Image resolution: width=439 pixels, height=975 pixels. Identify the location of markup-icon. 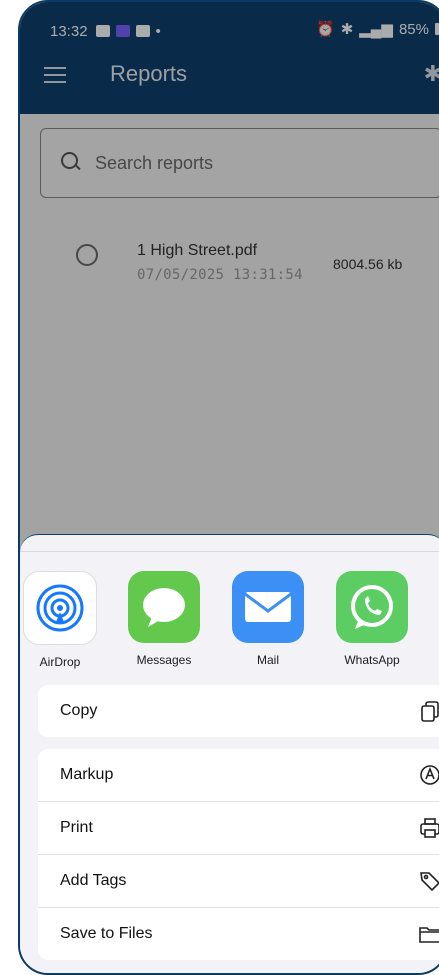
(428, 775).